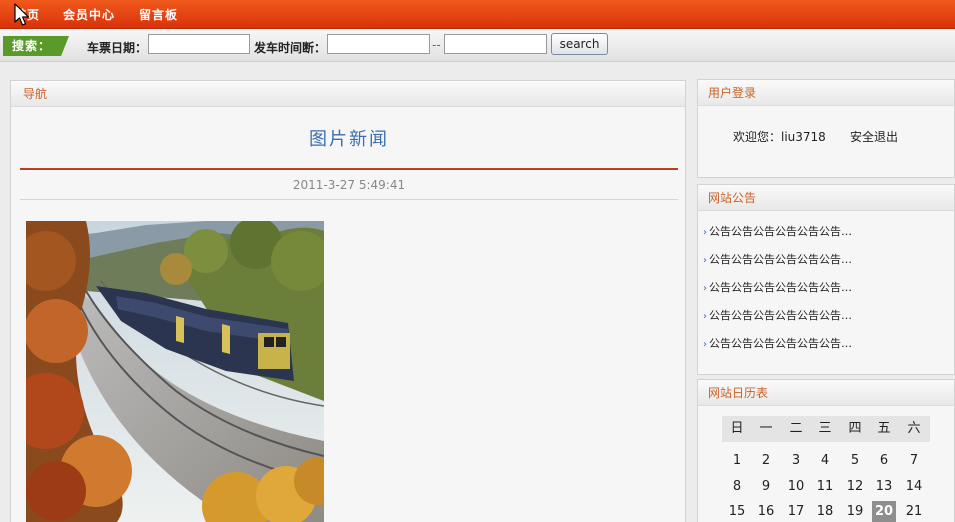 The width and height of the screenshot is (955, 522). Describe the element at coordinates (766, 487) in the screenshot. I see `calendar-day: 9` at that location.